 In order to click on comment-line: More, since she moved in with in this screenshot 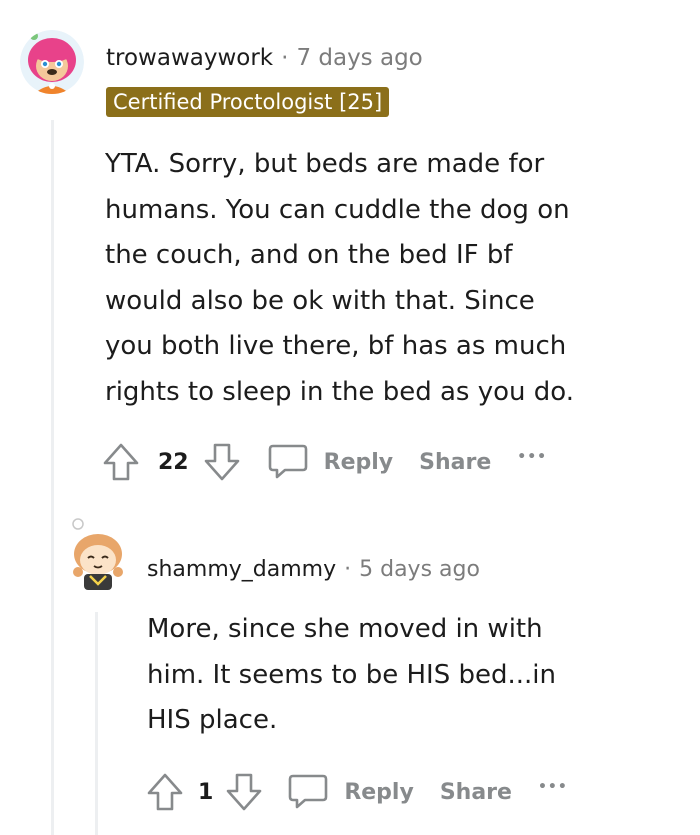, I will do `click(345, 629)`.